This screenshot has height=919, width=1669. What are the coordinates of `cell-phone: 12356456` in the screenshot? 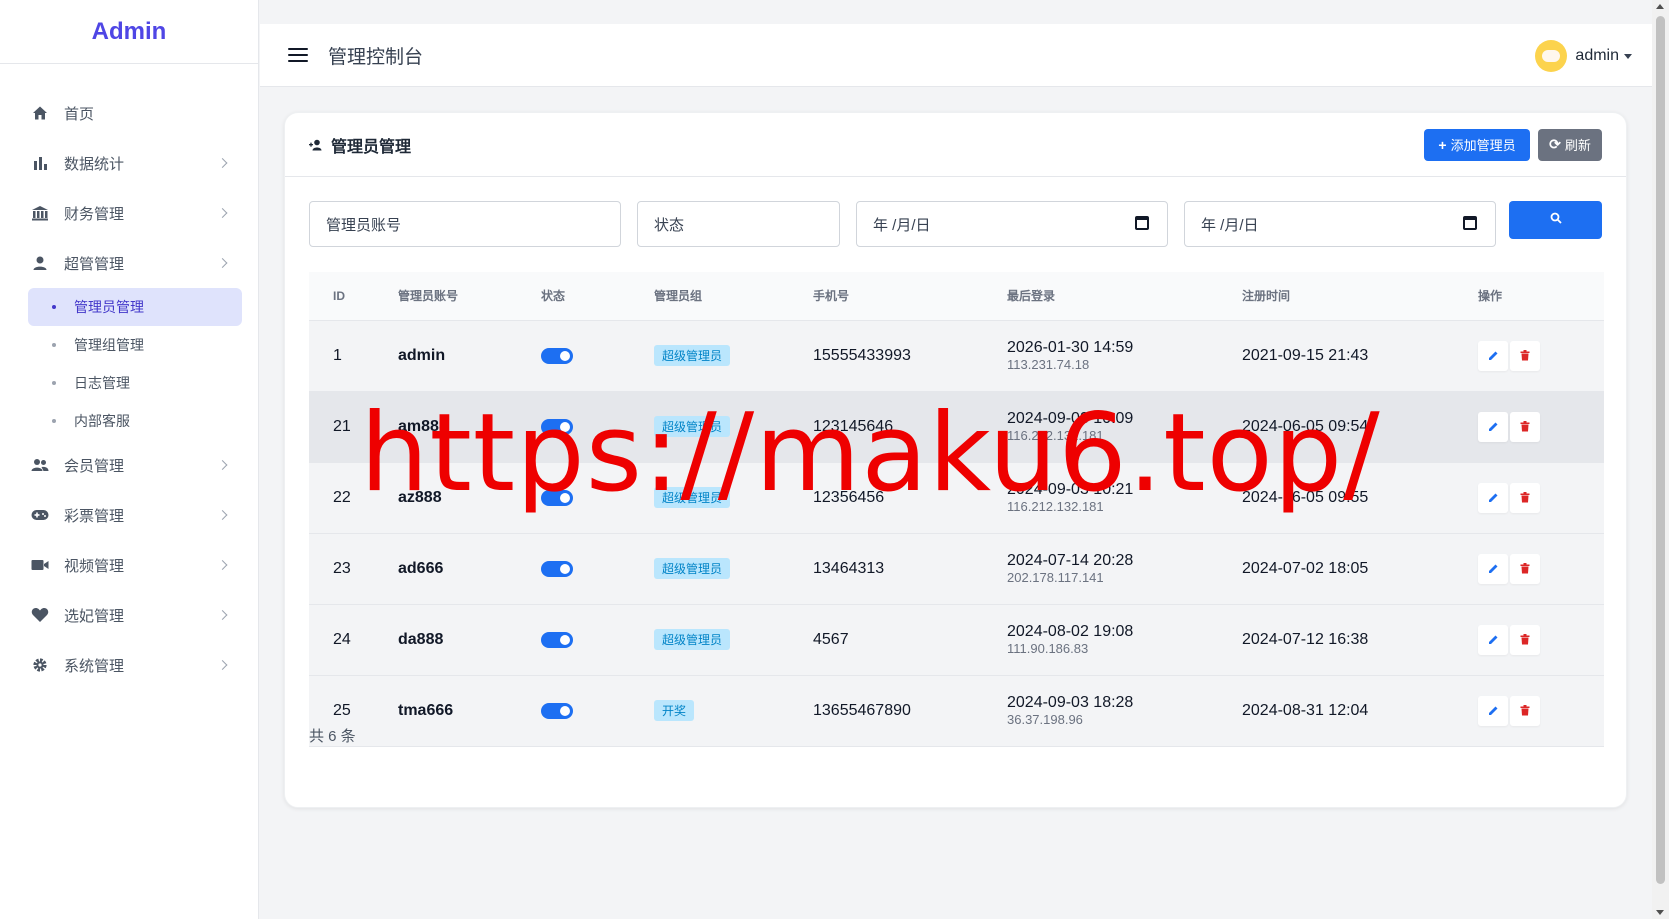 It's located at (849, 497).